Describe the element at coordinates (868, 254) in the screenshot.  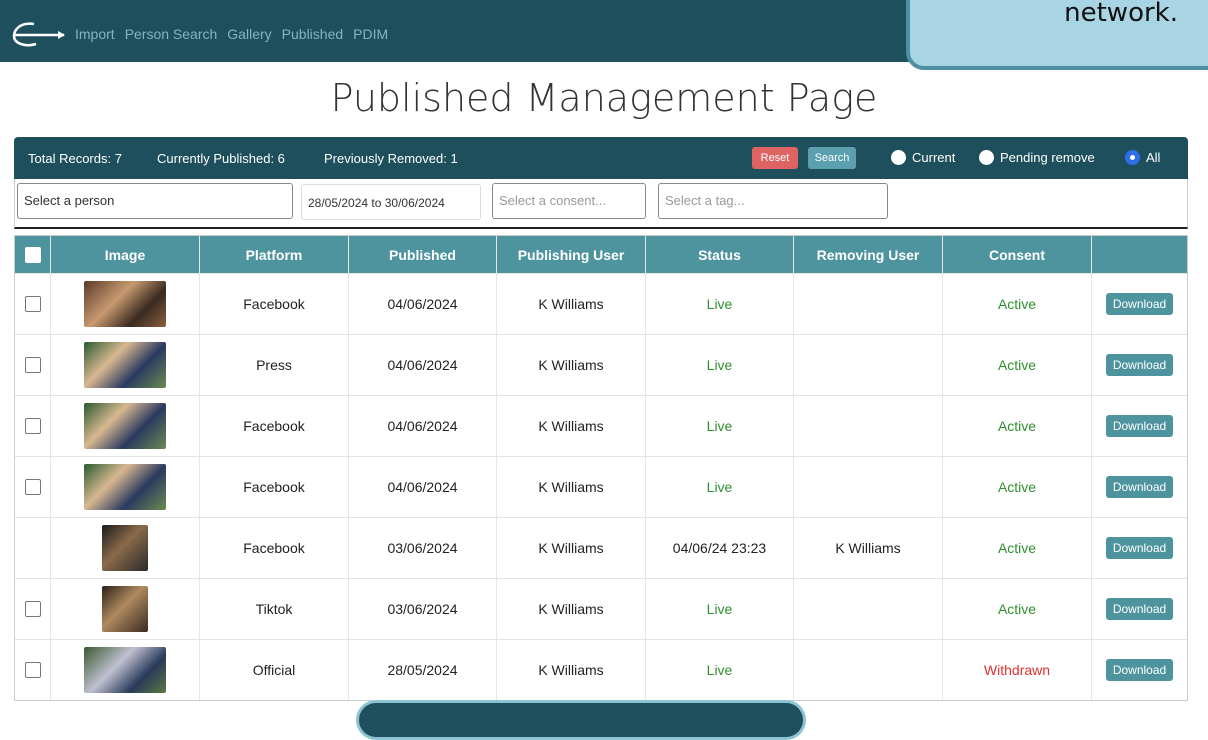
I see `col-removing-user: Removing User` at that location.